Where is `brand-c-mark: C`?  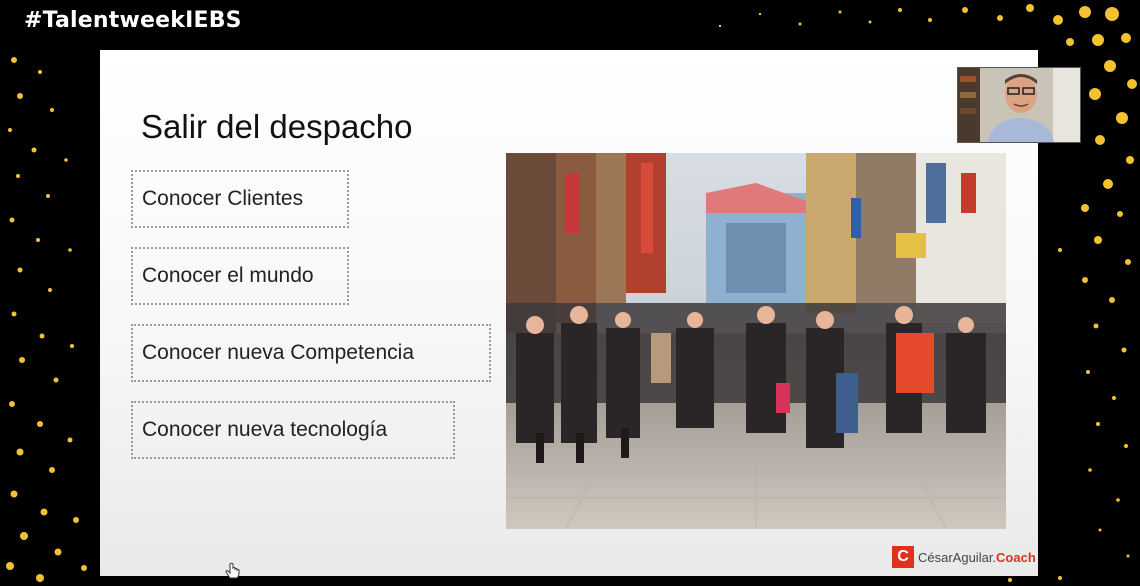 brand-c-mark: C is located at coordinates (903, 557).